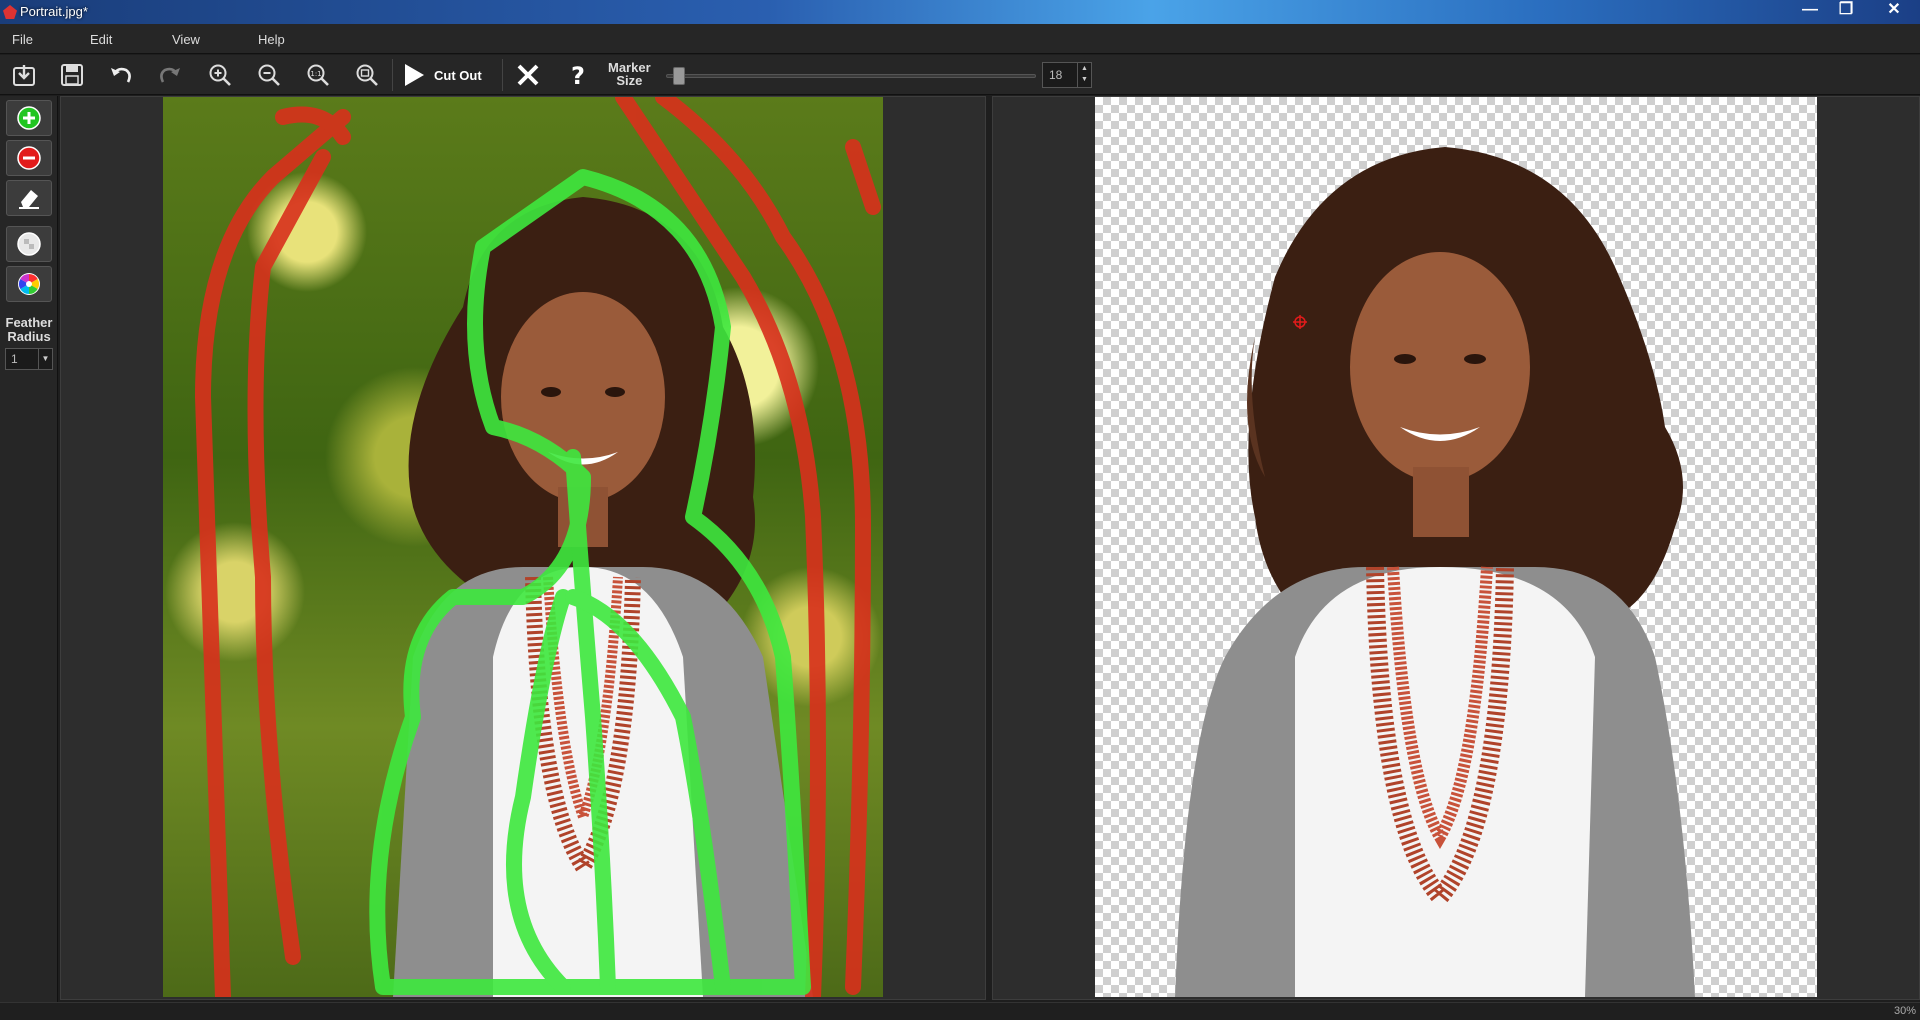 The image size is (1920, 1020). I want to click on help-icon: ?, so click(578, 75).